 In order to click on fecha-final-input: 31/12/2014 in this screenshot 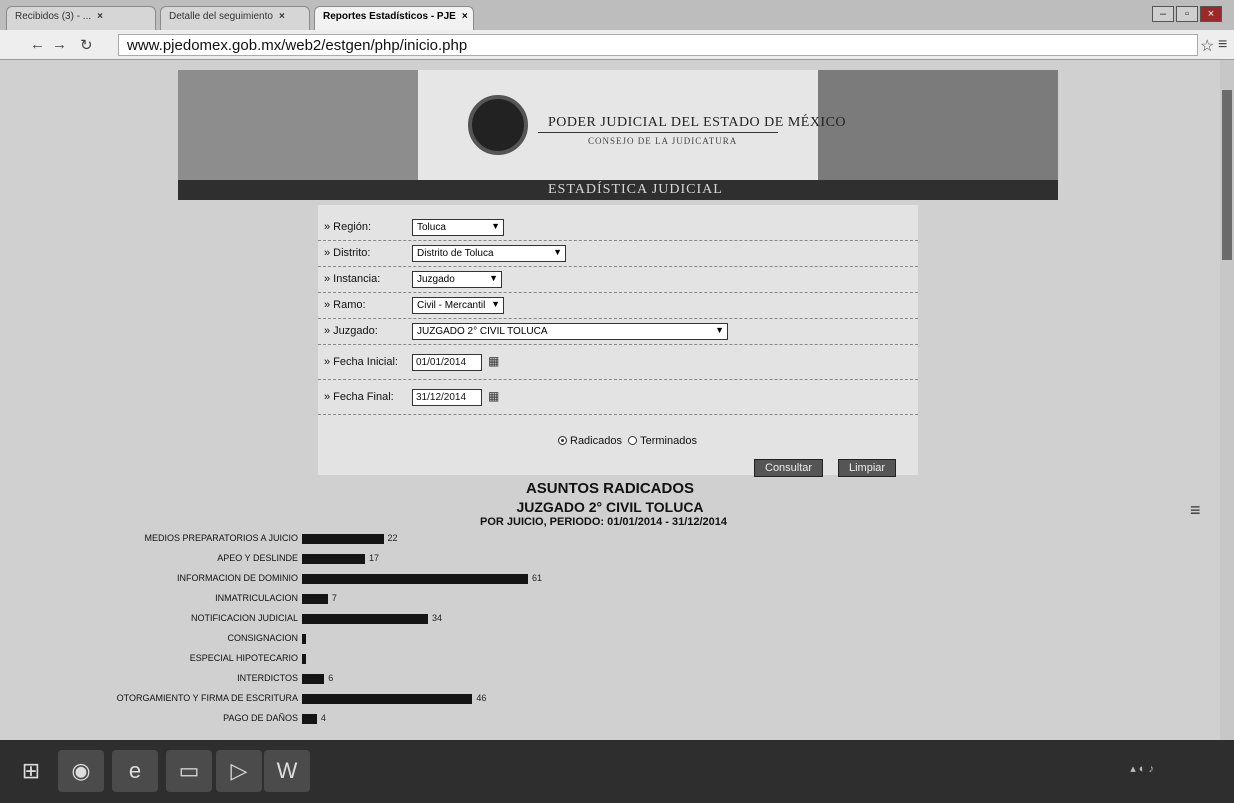, I will do `click(447, 397)`.